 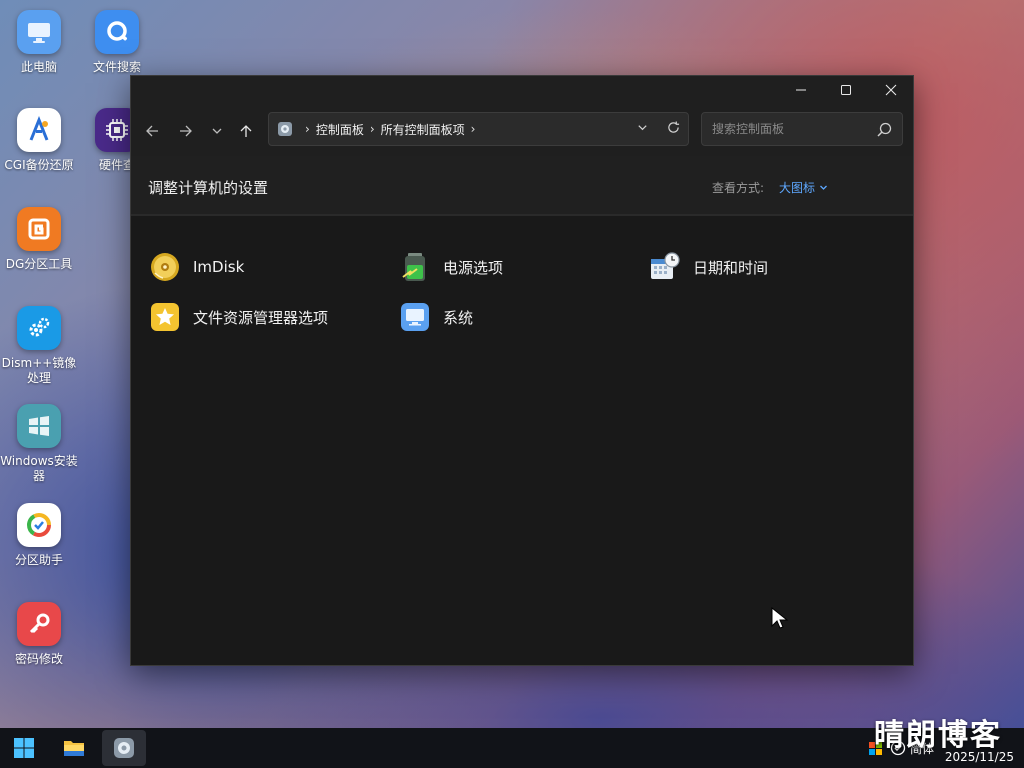 What do you see at coordinates (39, 426) in the screenshot?
I see `windows-icon` at bounding box center [39, 426].